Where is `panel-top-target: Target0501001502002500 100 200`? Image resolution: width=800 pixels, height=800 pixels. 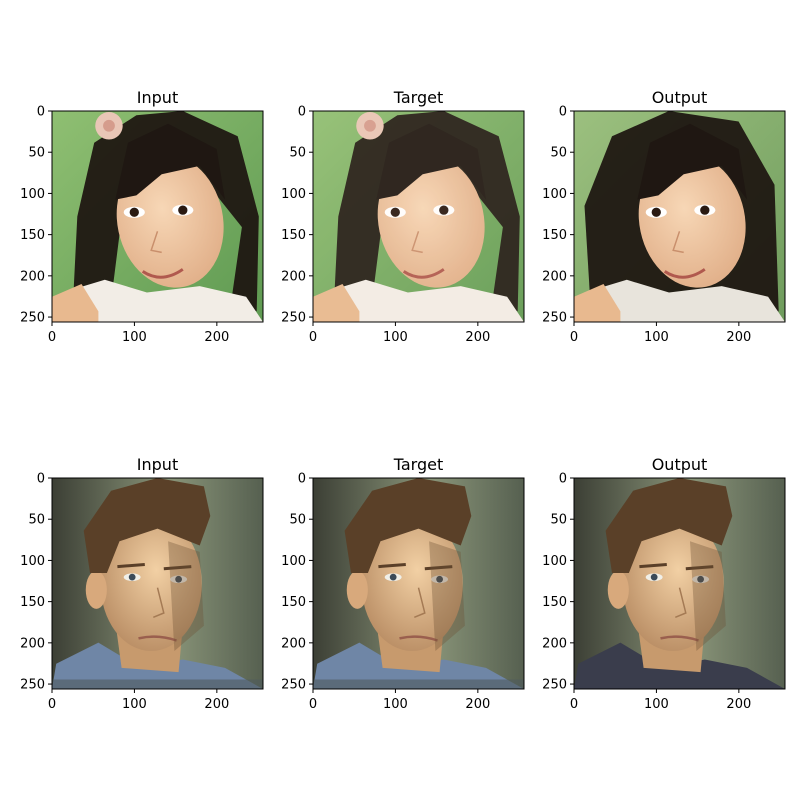 panel-top-target: Target0501001502002500 100 200 is located at coordinates (403, 216).